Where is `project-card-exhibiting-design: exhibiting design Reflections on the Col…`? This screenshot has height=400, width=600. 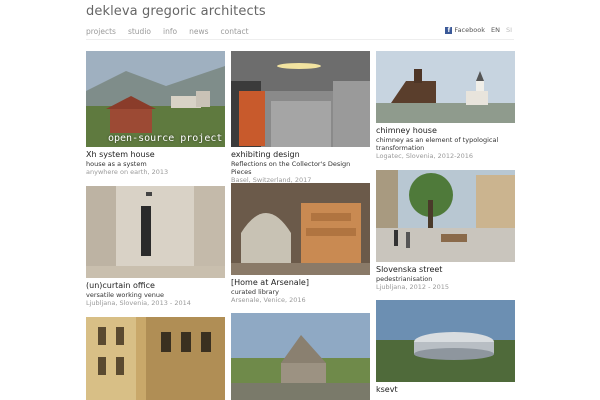 project-card-exhibiting-design: exhibiting design Reflections on the Col… is located at coordinates (300, 117).